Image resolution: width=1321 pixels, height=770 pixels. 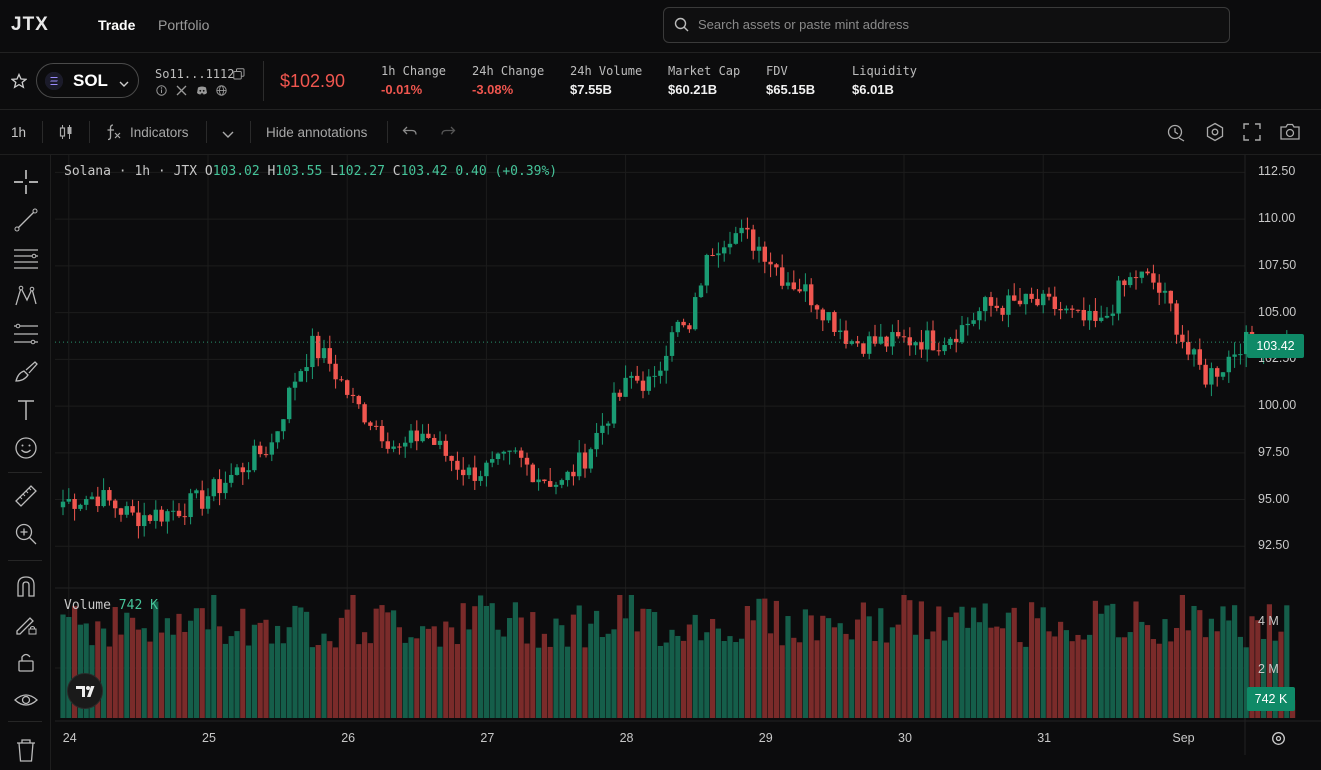 What do you see at coordinates (236, 171) in the screenshot?
I see `legend-open: 103.02` at bounding box center [236, 171].